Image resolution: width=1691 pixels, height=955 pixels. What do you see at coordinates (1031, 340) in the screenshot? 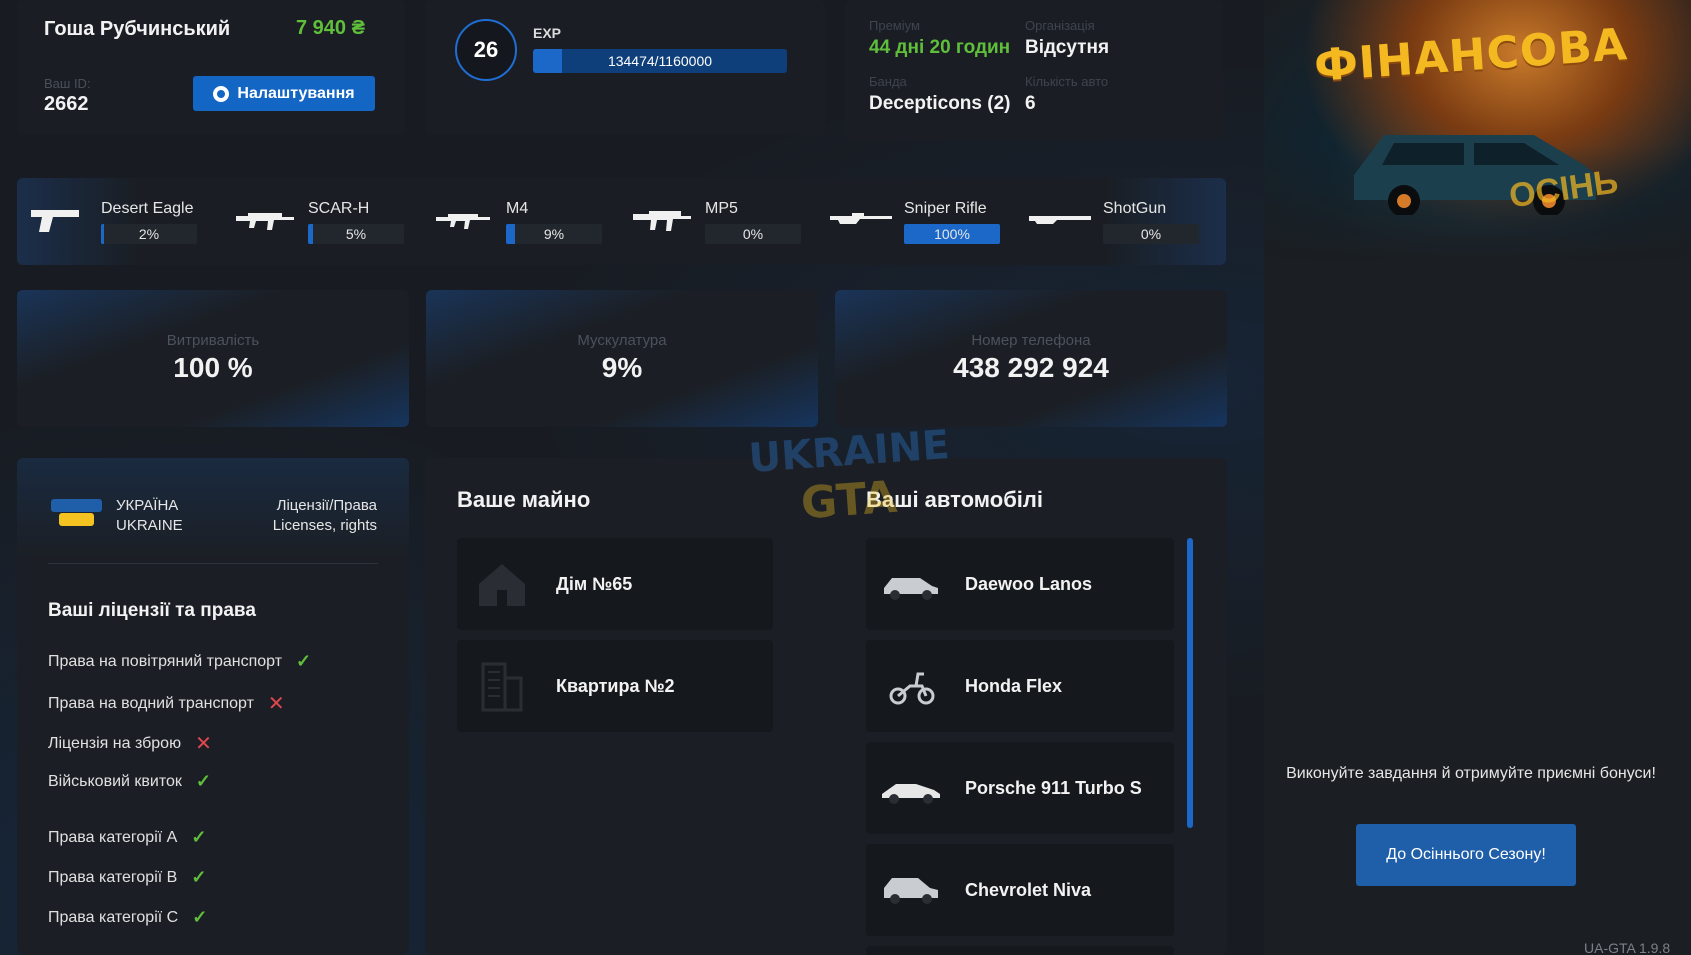
I see `stat-label: Номер телефона` at bounding box center [1031, 340].